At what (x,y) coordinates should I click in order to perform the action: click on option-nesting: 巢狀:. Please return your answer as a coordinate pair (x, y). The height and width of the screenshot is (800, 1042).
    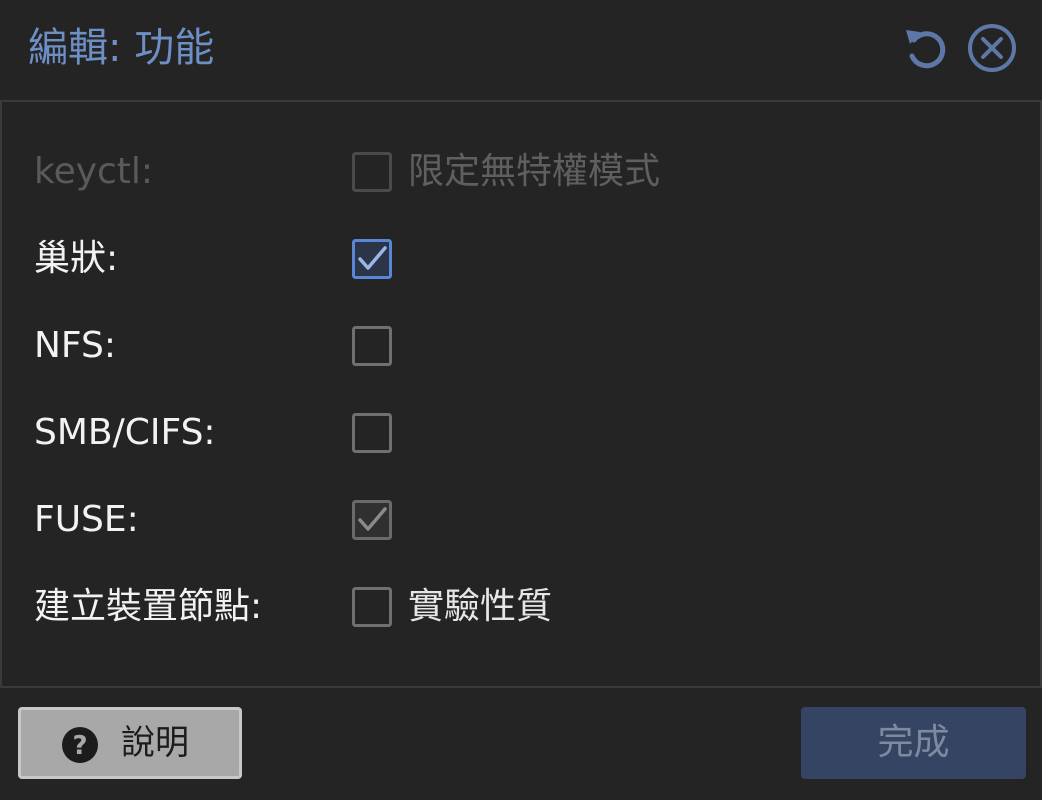
    Looking at the image, I should click on (521, 259).